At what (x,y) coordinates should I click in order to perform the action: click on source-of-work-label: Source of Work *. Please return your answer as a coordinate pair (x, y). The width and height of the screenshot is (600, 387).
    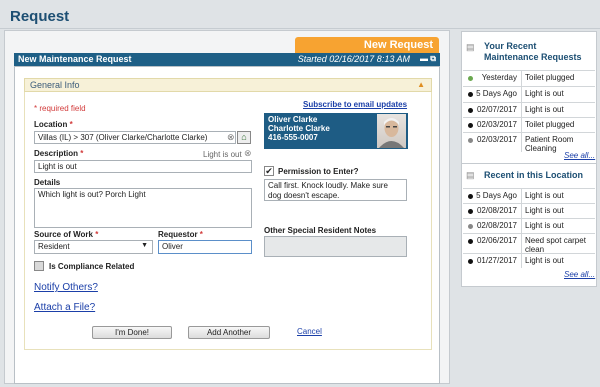
    Looking at the image, I should click on (66, 234).